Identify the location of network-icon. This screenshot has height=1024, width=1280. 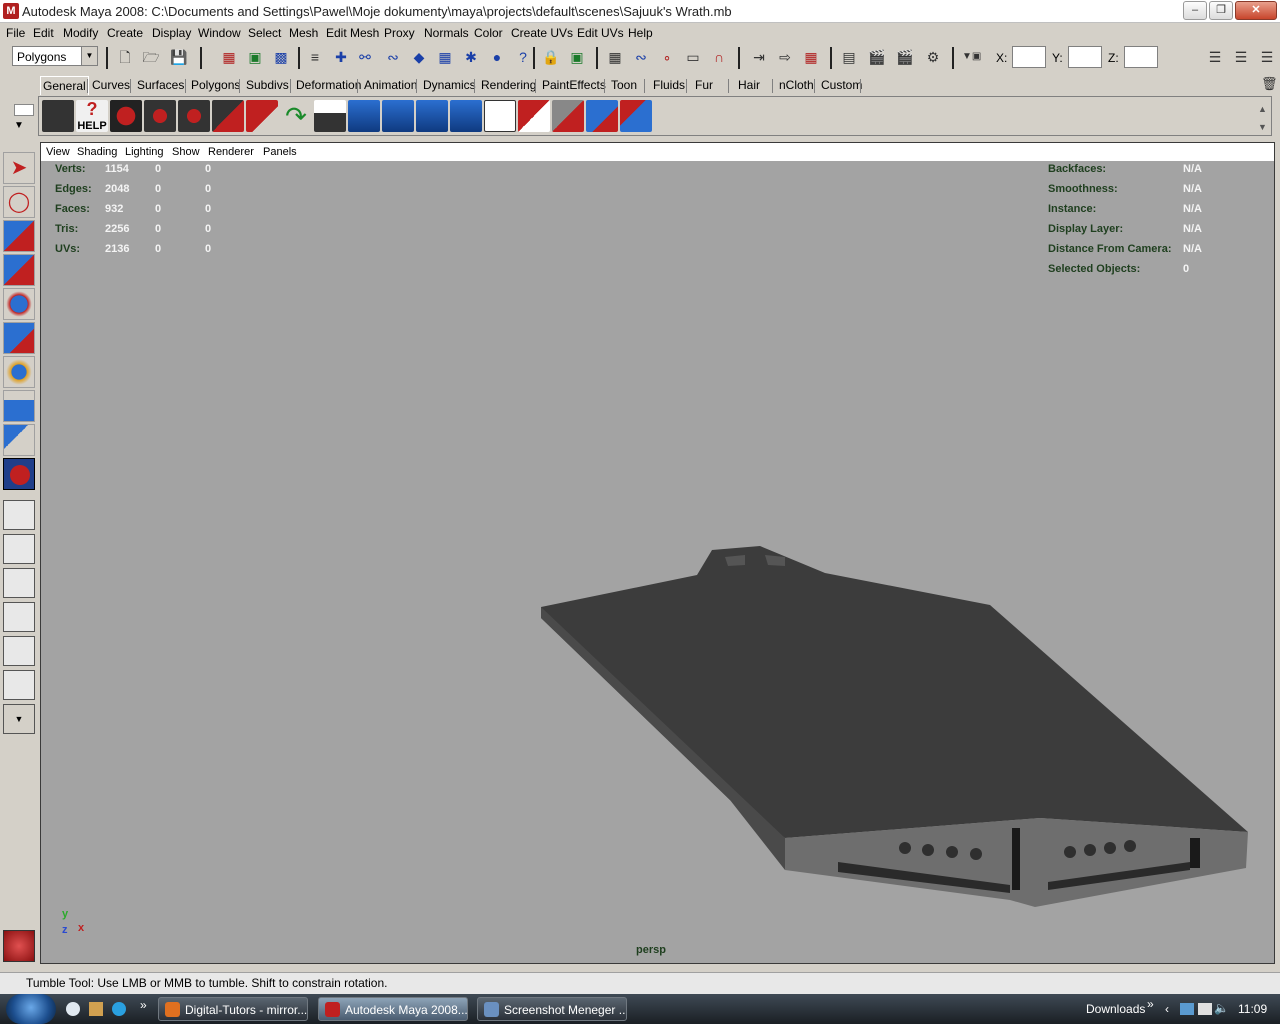
(1187, 1009).